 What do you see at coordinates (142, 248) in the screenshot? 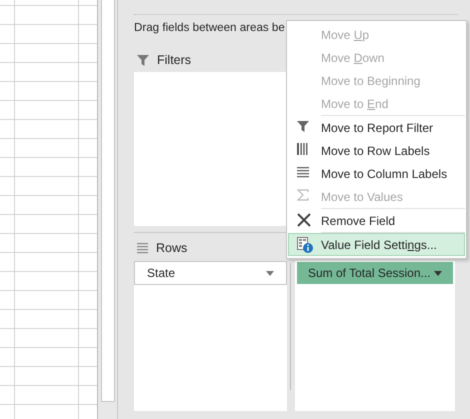
I see `list-icon` at bounding box center [142, 248].